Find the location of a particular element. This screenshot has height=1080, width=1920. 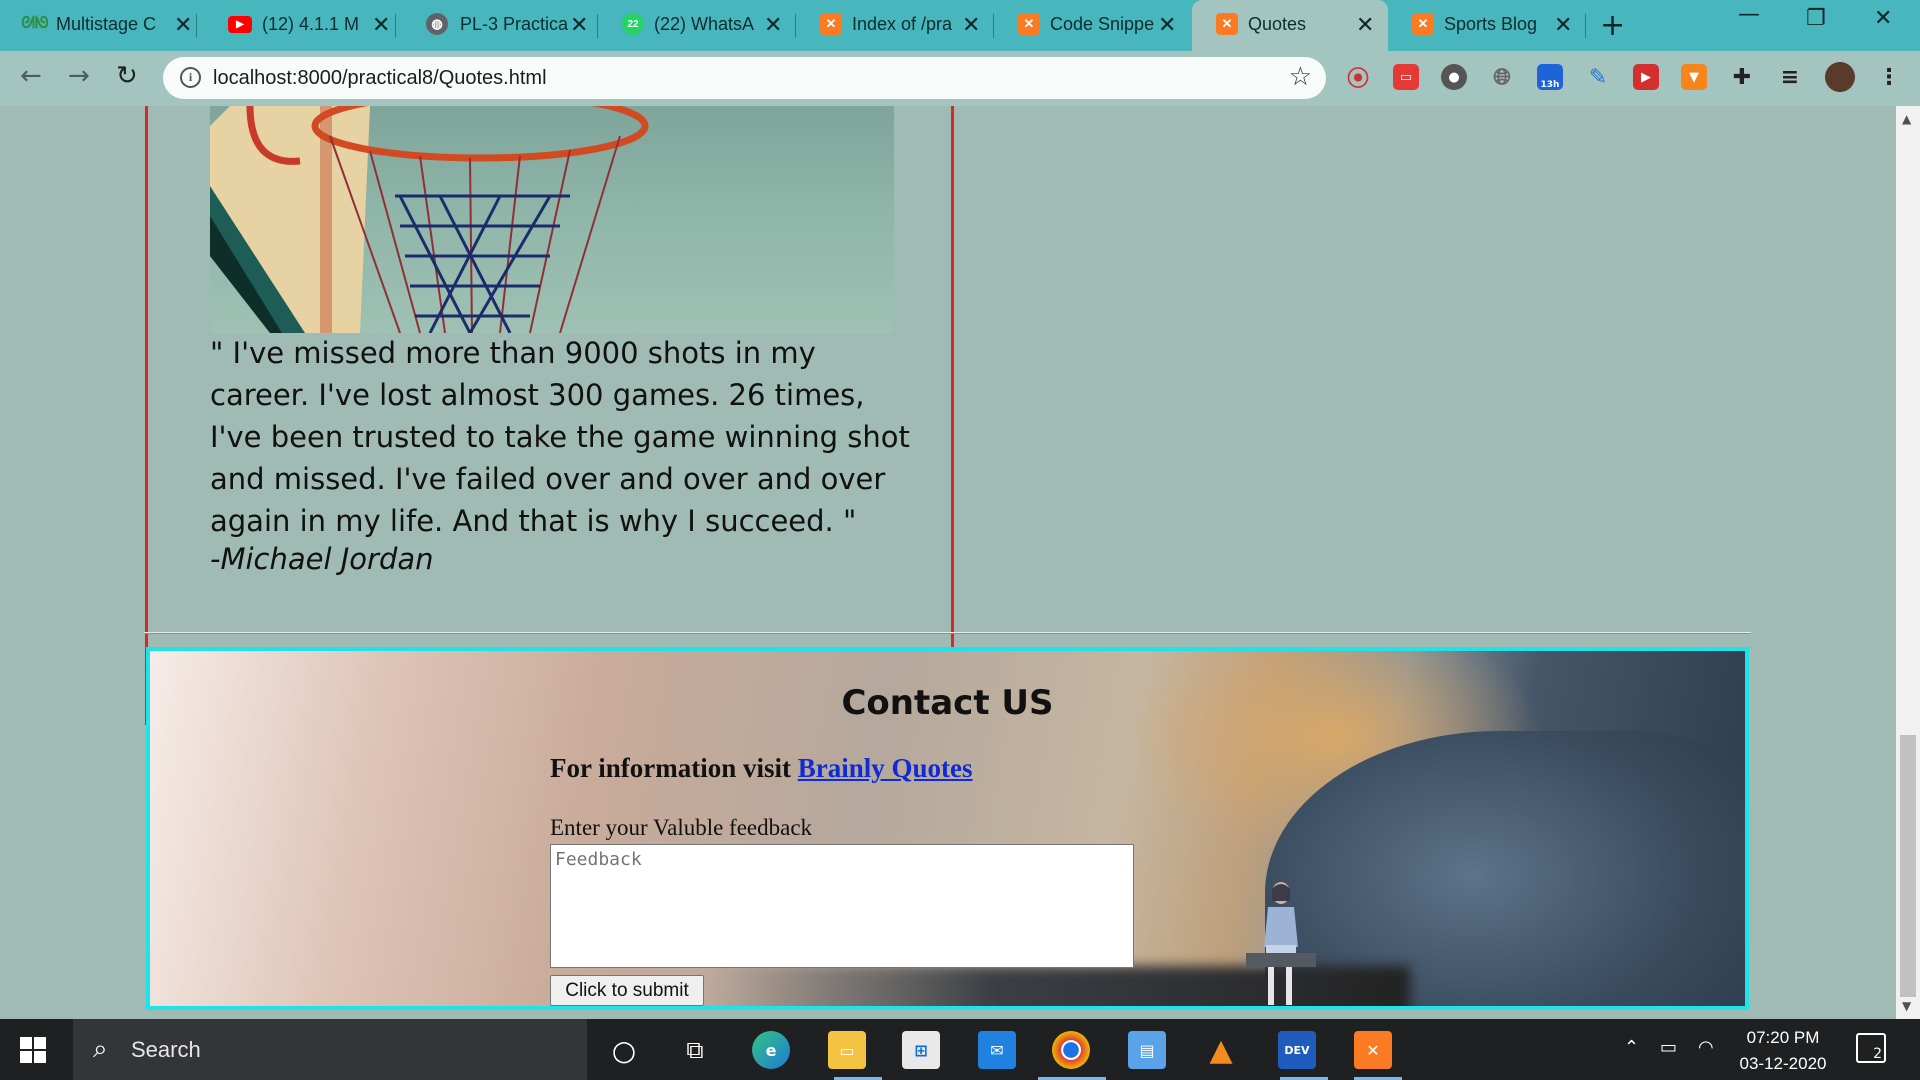

wifi-icon: ◠ is located at coordinates (1706, 1047).